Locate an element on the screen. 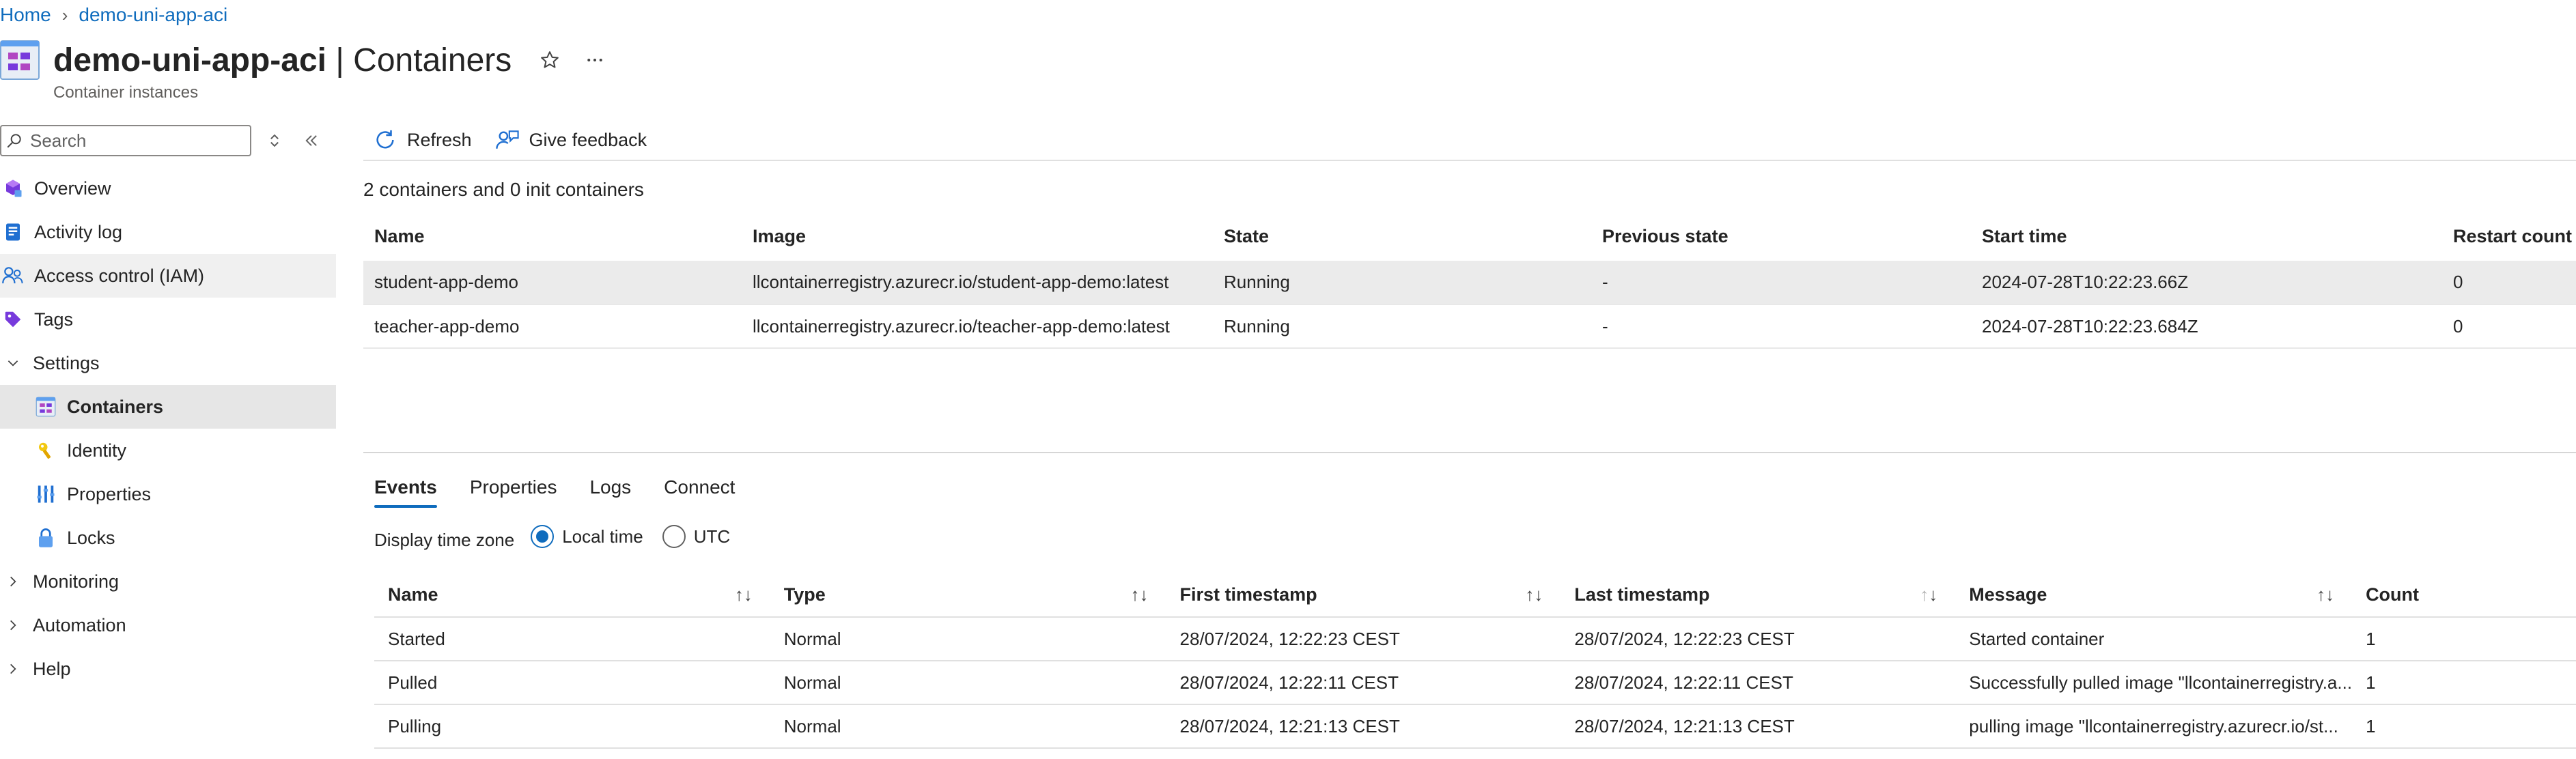 The image size is (2576, 759). key-icon is located at coordinates (45, 450).